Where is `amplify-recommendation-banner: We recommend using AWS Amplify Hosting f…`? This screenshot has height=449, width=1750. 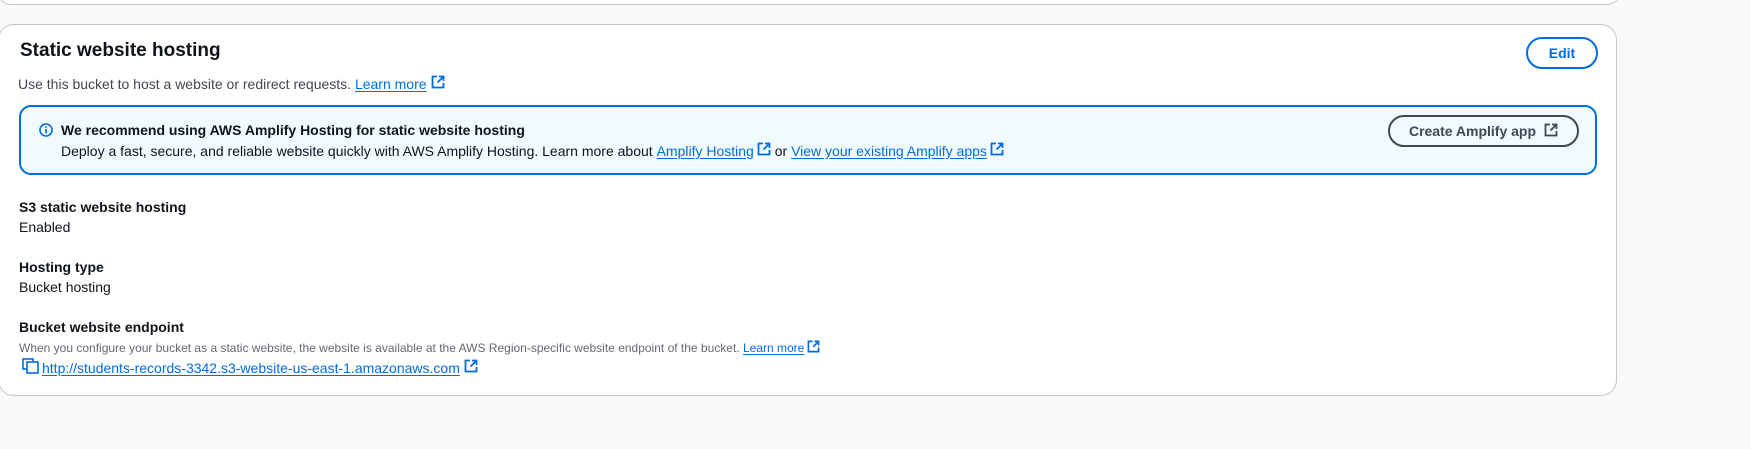 amplify-recommendation-banner: We recommend using AWS Amplify Hosting f… is located at coordinates (808, 140).